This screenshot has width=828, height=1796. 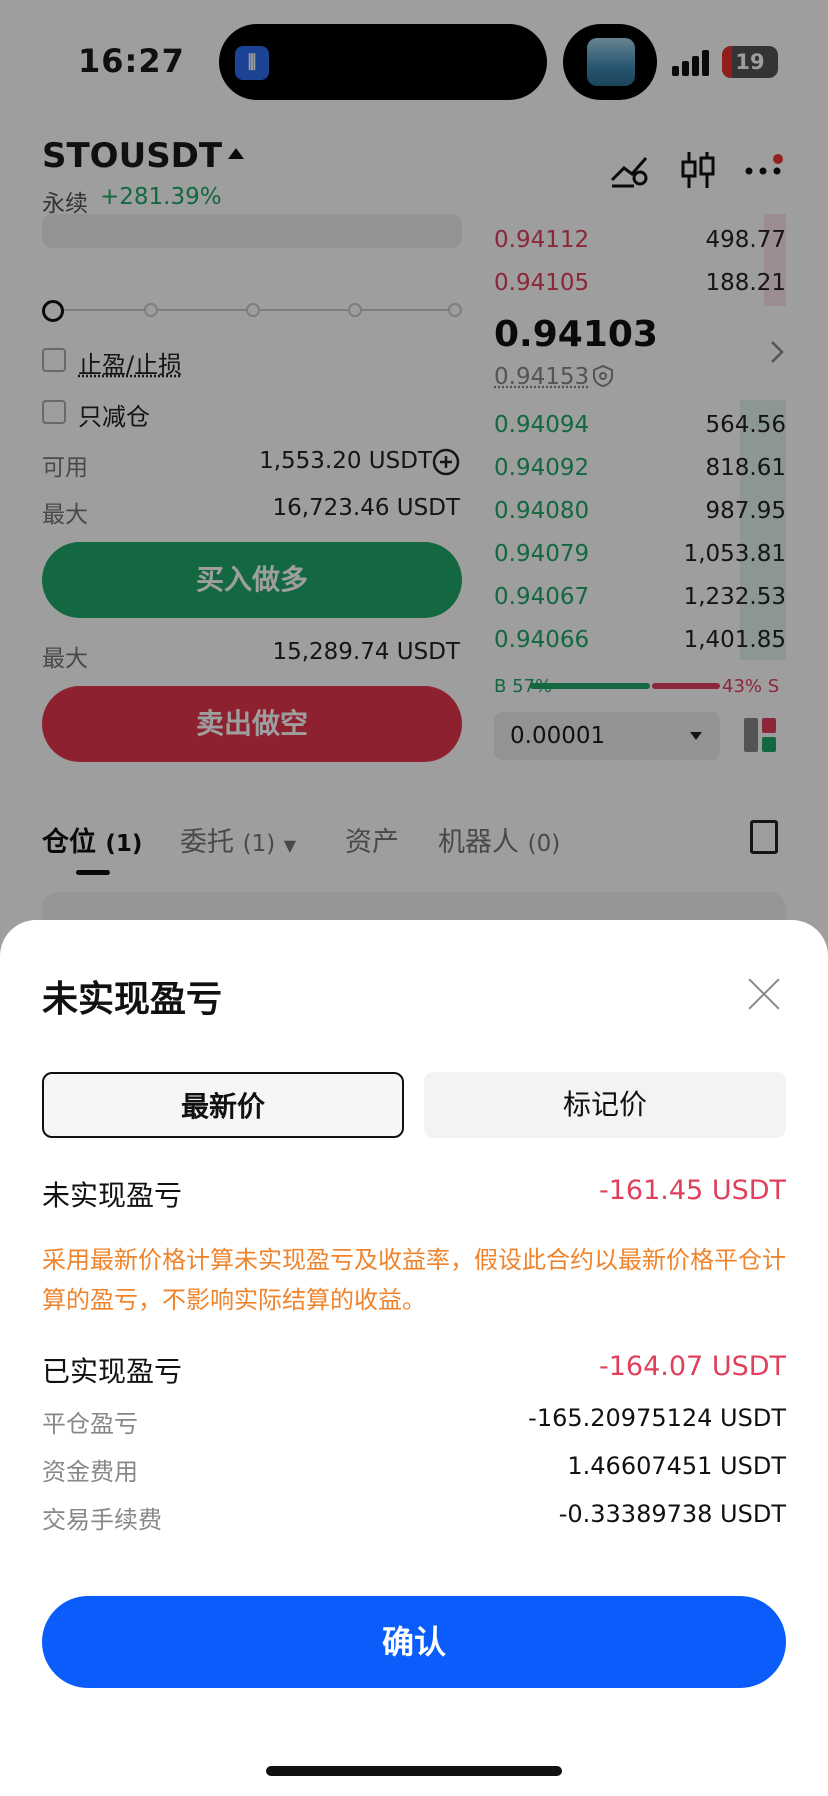 I want to click on detail-value: 1.46607451 USDT, so click(x=676, y=1466).